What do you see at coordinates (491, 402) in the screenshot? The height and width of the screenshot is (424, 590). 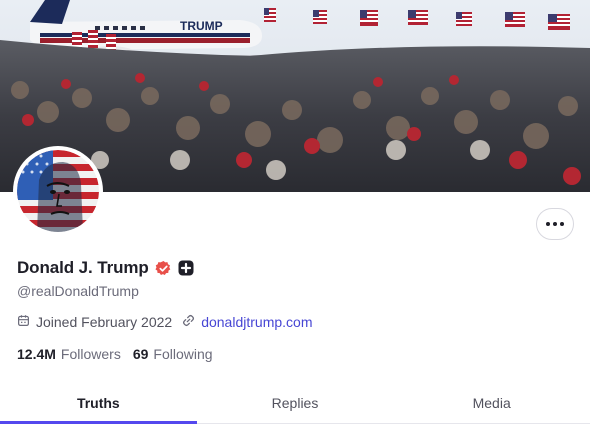 I see `tab-media: Media` at bounding box center [491, 402].